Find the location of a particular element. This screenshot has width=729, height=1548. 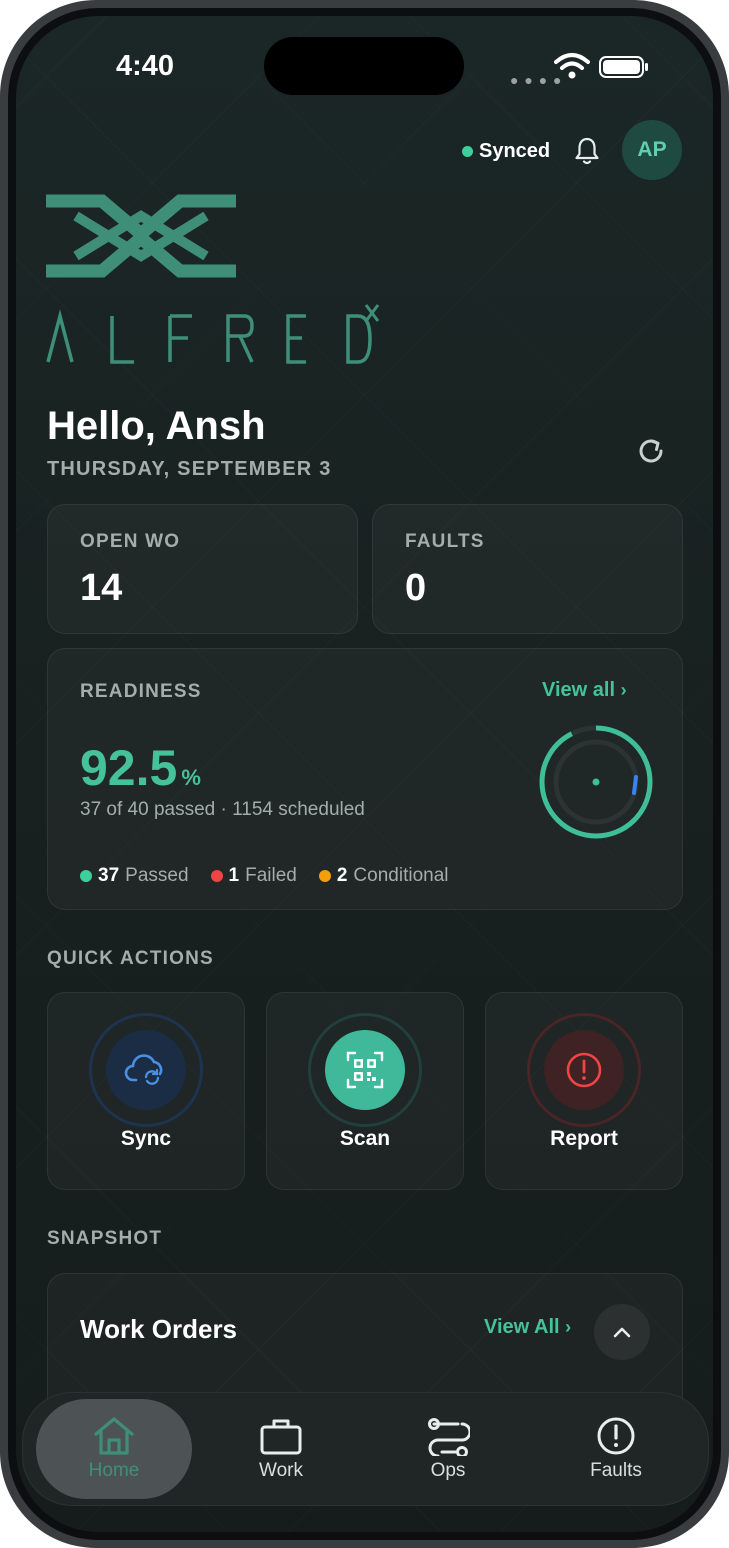

sync-action-icon-bg is located at coordinates (146, 1070).